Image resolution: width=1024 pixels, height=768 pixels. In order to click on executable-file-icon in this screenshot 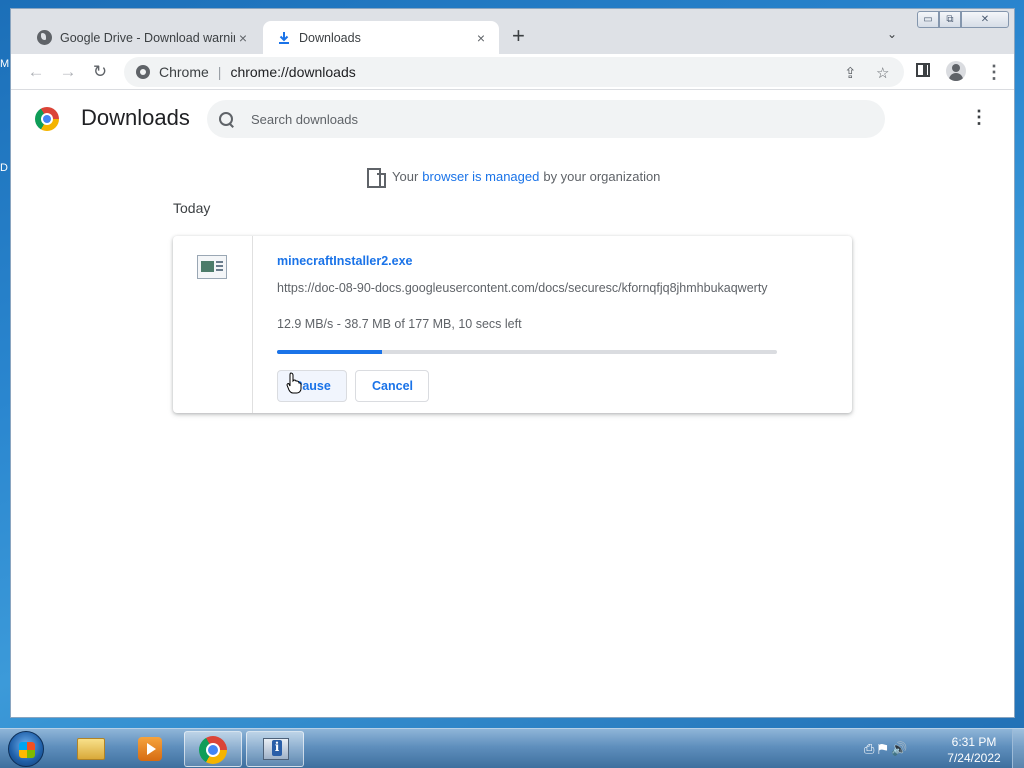, I will do `click(212, 267)`.